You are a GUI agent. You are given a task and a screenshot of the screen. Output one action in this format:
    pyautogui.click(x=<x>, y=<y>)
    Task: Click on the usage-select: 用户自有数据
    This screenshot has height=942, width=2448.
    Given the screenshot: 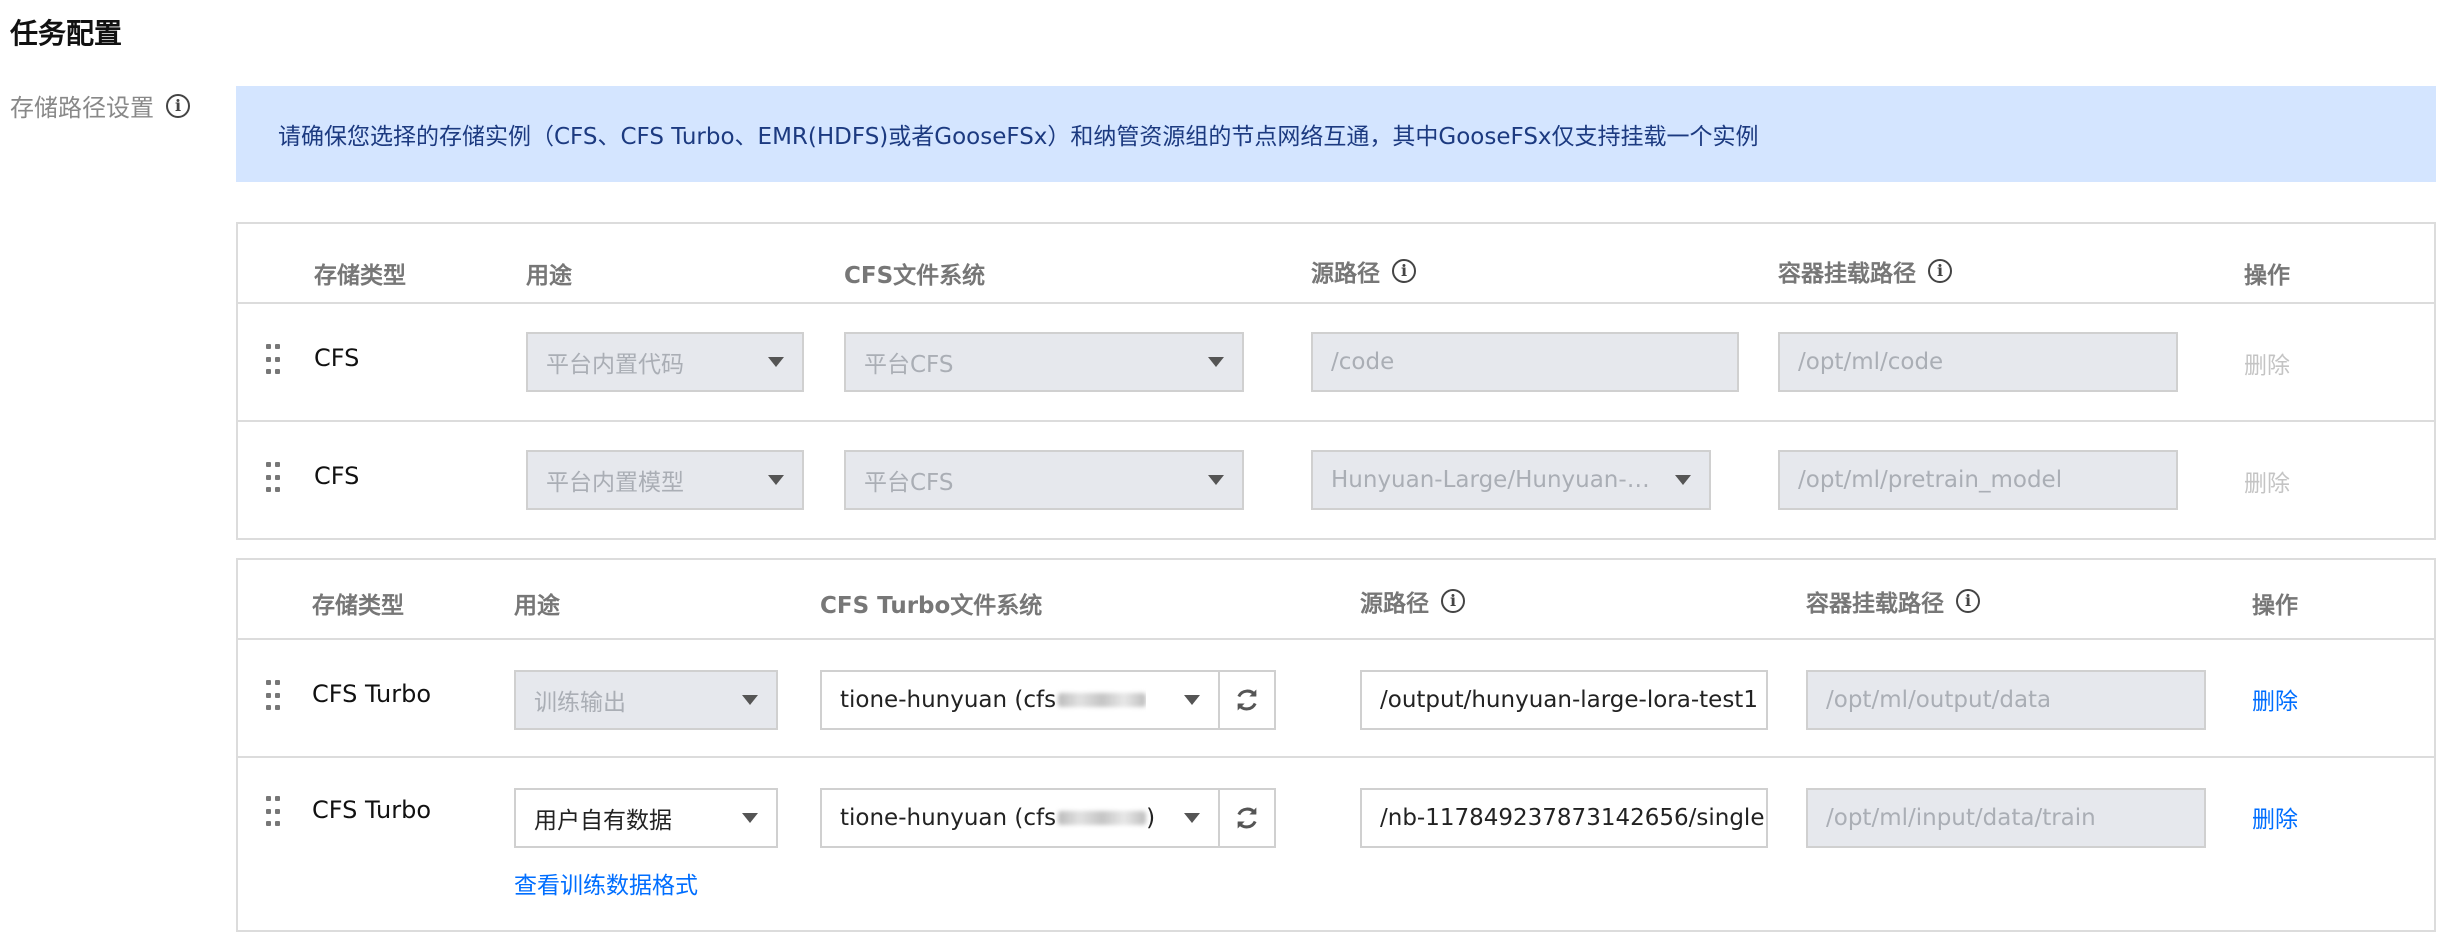 What is the action you would take?
    pyautogui.click(x=646, y=818)
    